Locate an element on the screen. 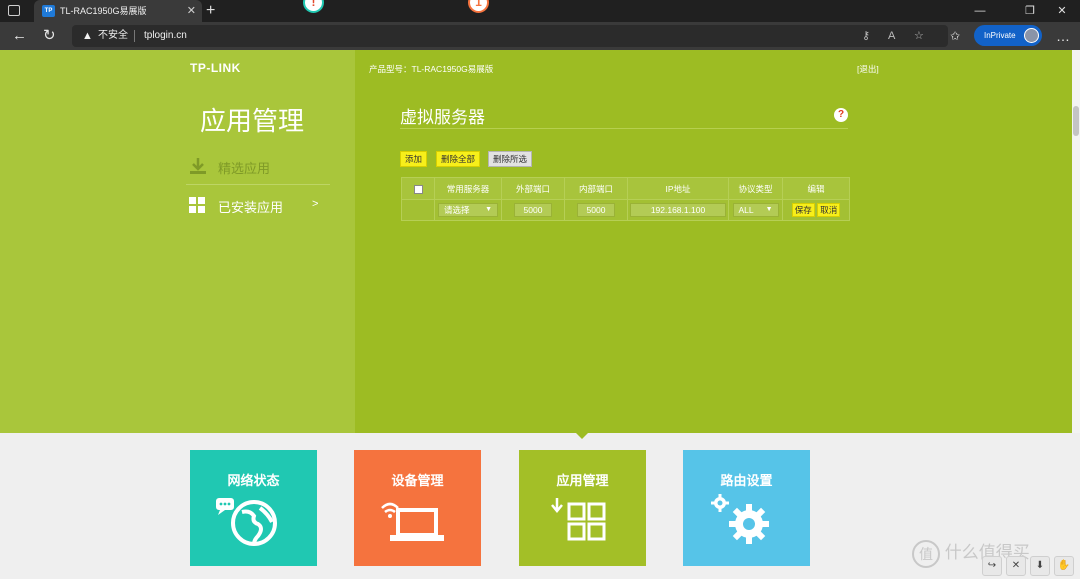  tile-router-settings: 路由设置 is located at coordinates (746, 508).